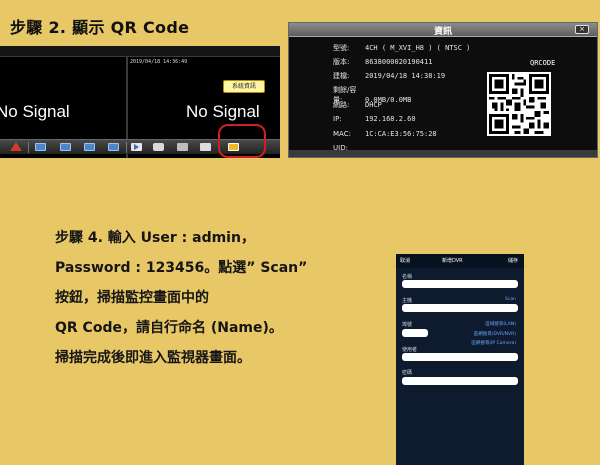 The width and height of the screenshot is (600, 465). I want to click on info-row-storage: 剩餘/容量: 0.0MB/0.0MB, so click(372, 94).